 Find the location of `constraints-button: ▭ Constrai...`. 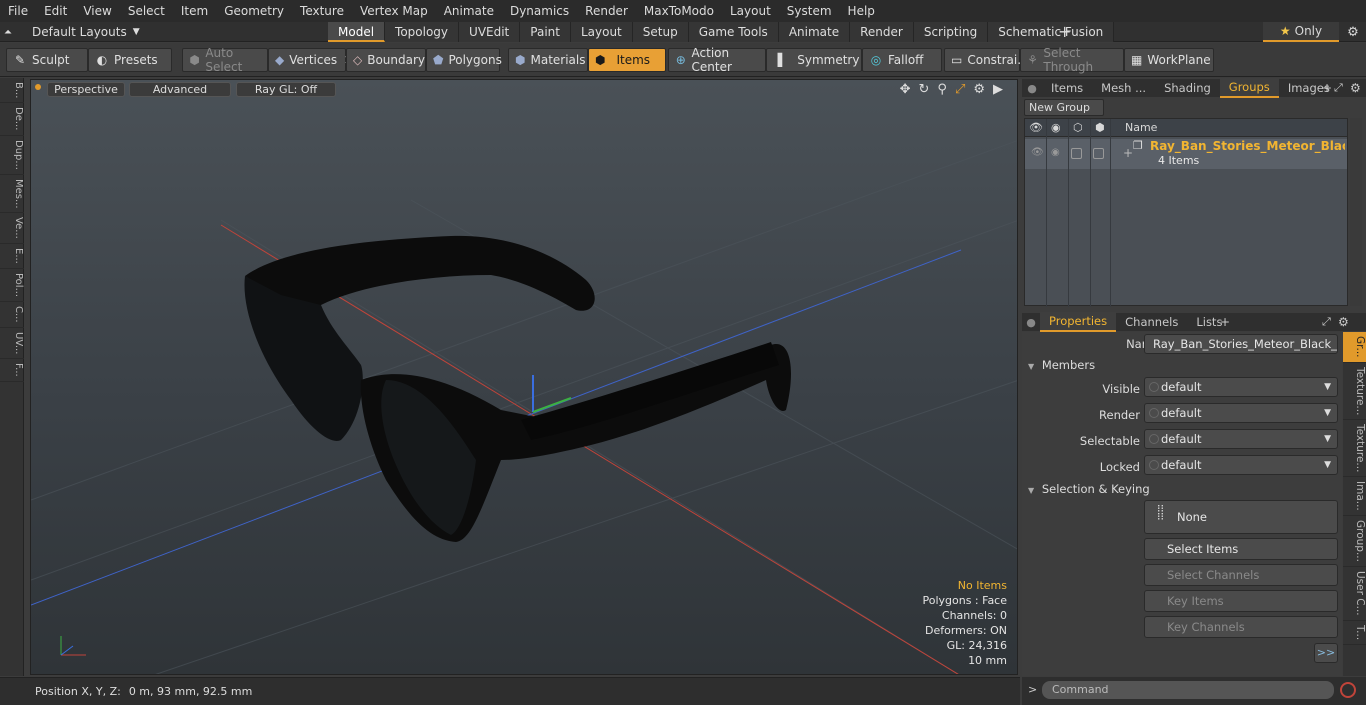

constraints-button: ▭ Constrai... is located at coordinates (986, 60).